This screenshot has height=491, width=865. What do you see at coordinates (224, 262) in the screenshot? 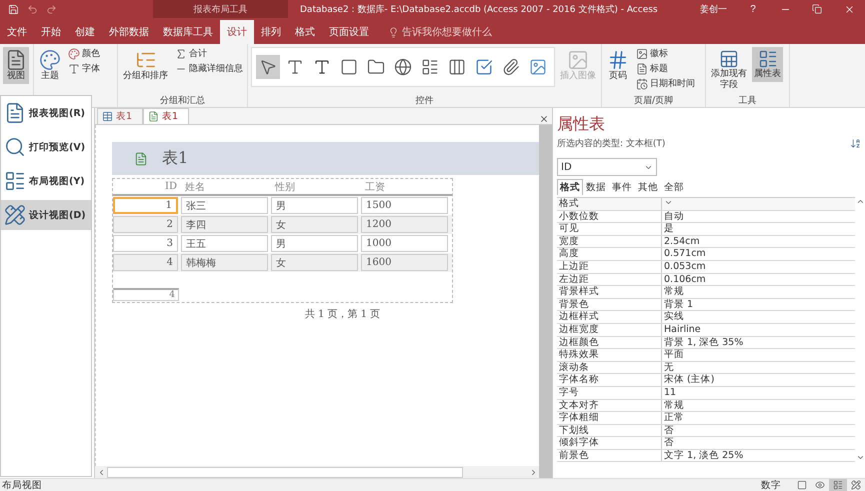
I see `table-cell: 韩梅梅` at bounding box center [224, 262].